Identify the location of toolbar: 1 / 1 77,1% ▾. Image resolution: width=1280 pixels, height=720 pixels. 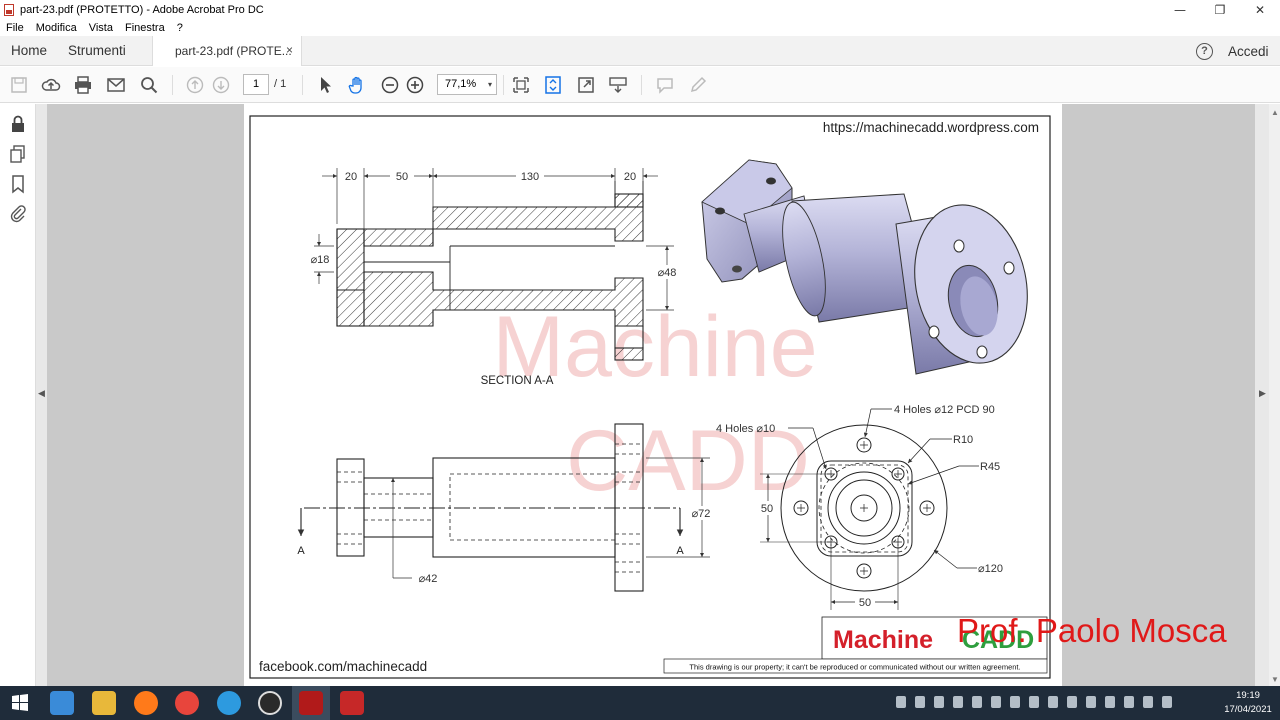
(640, 85).